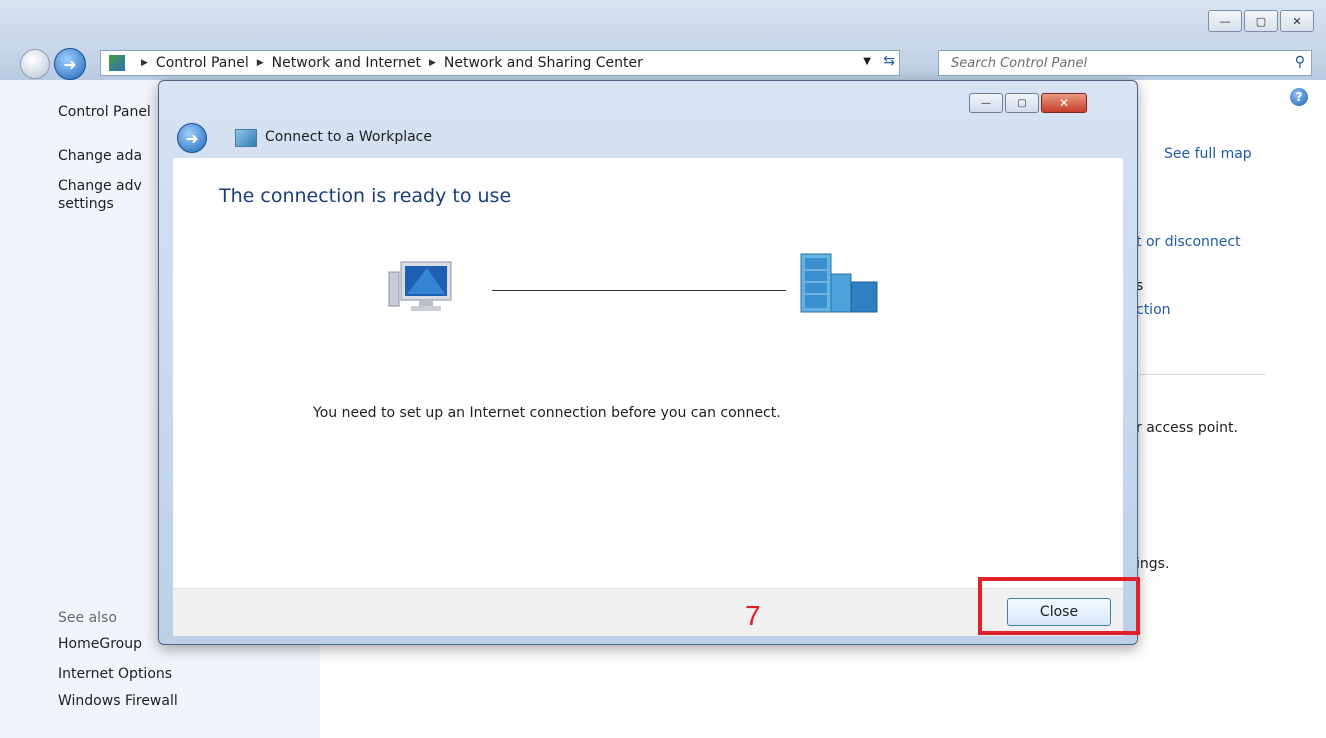 This screenshot has width=1326, height=738. I want to click on access-point-text: r access point., so click(1187, 428).